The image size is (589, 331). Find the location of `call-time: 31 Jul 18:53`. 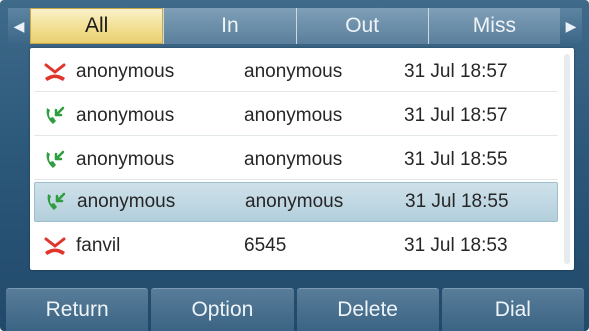

call-time: 31 Jul 18:53 is located at coordinates (456, 245).